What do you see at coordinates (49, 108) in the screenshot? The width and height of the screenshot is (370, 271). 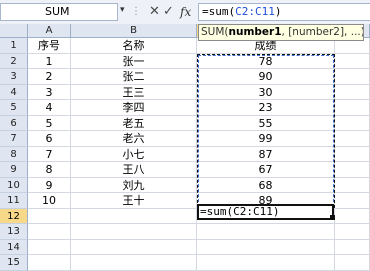 I see `cell-a: 4` at bounding box center [49, 108].